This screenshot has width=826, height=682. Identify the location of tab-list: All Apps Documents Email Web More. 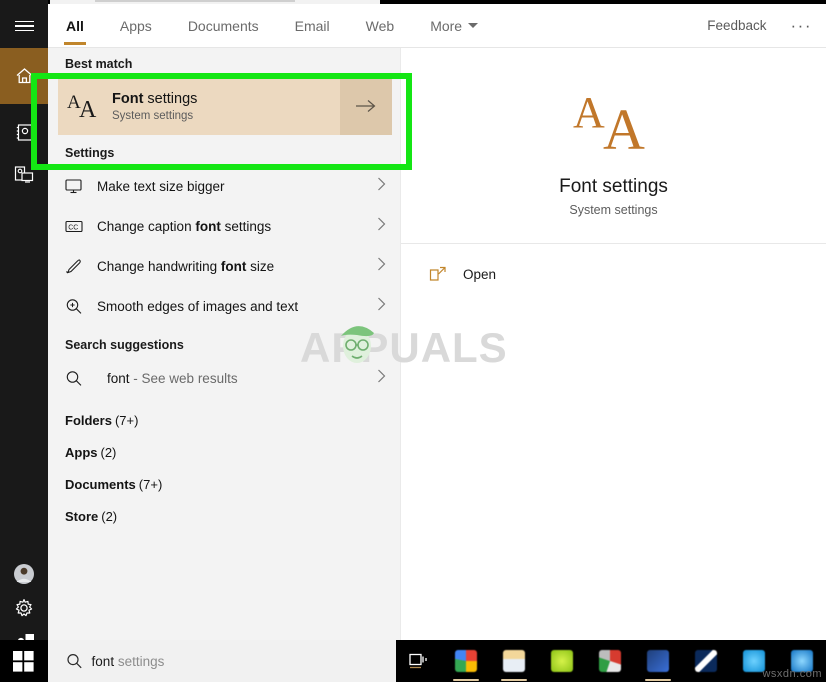
(272, 26).